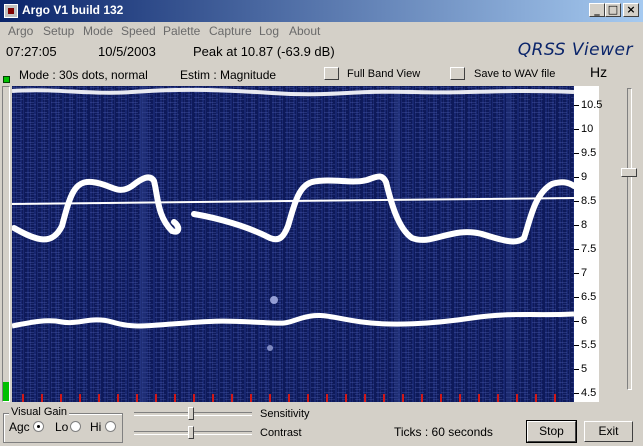 This screenshot has width=643, height=446. I want to click on maximize-icon: □, so click(613, 10).